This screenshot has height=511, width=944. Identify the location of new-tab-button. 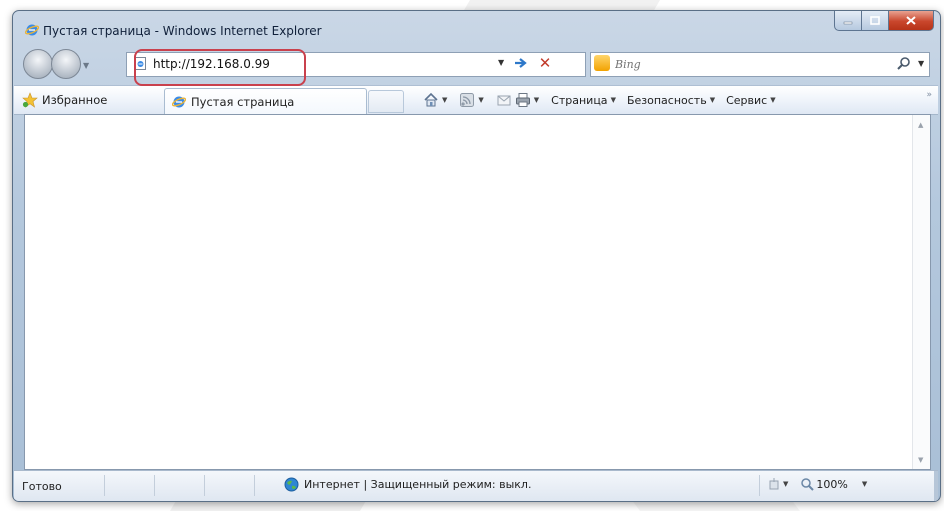
(386, 101).